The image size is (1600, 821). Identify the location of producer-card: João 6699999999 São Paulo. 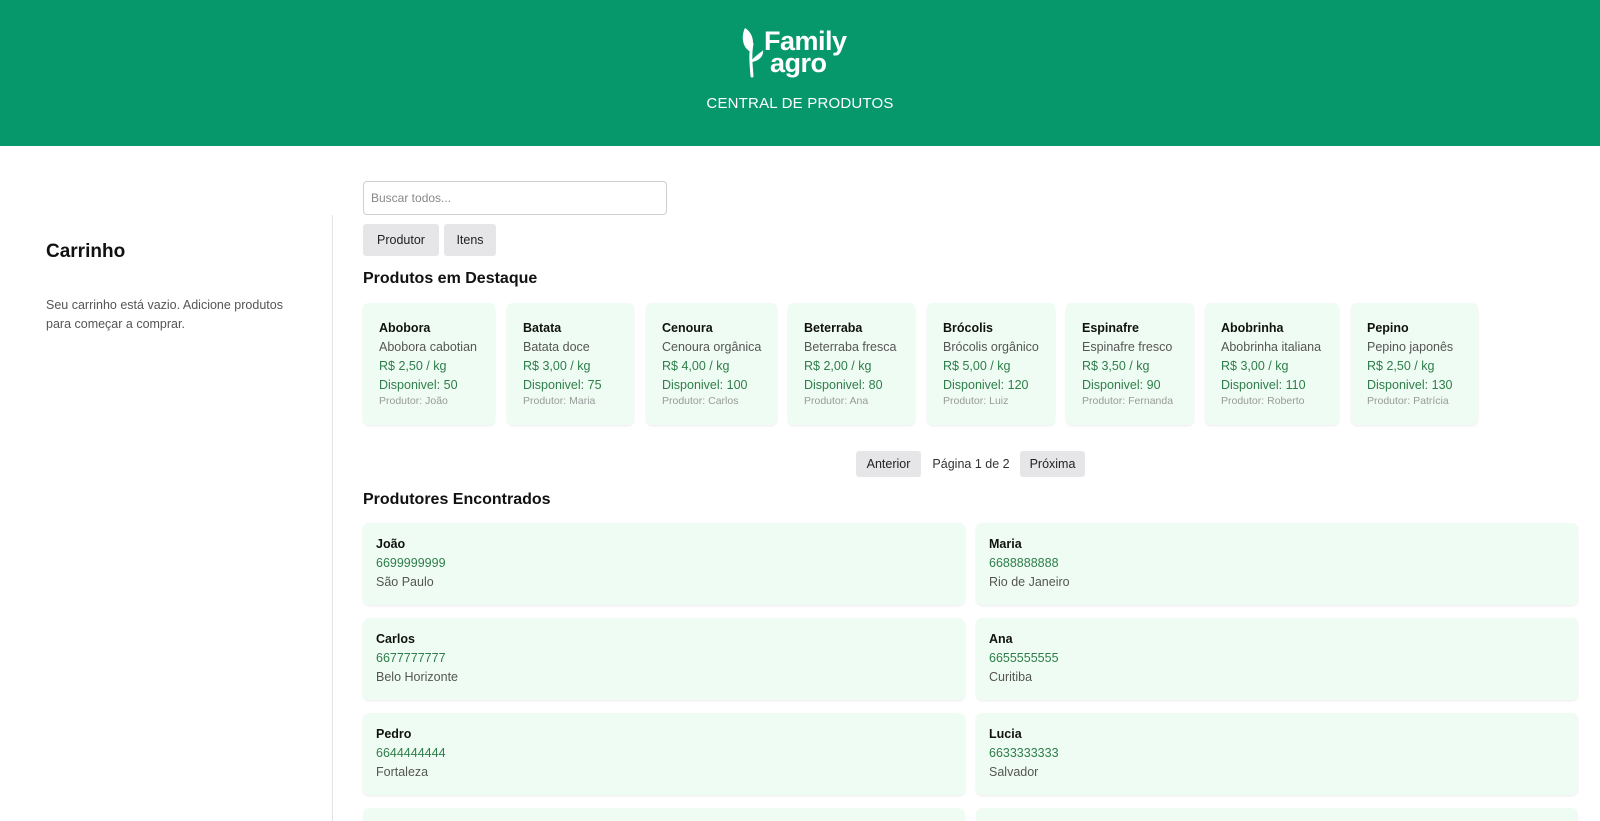
(664, 564).